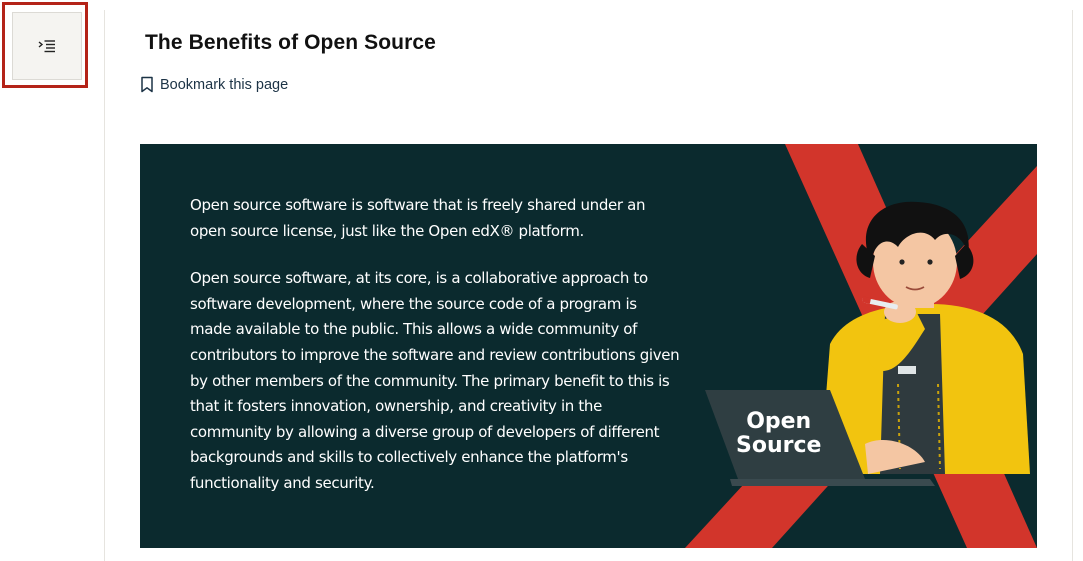 This screenshot has height=561, width=1083. What do you see at coordinates (224, 84) in the screenshot?
I see `bookmark-label: Bookmark this page` at bounding box center [224, 84].